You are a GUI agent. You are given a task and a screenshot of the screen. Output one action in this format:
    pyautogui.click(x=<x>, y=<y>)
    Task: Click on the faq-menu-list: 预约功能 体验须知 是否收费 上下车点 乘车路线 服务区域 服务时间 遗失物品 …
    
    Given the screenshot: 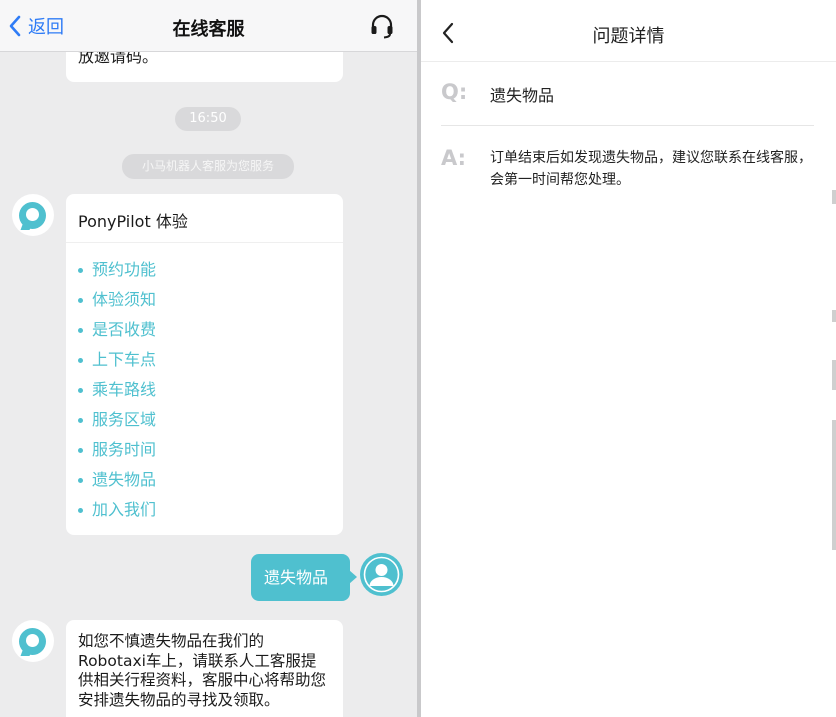 What is the action you would take?
    pyautogui.click(x=117, y=390)
    